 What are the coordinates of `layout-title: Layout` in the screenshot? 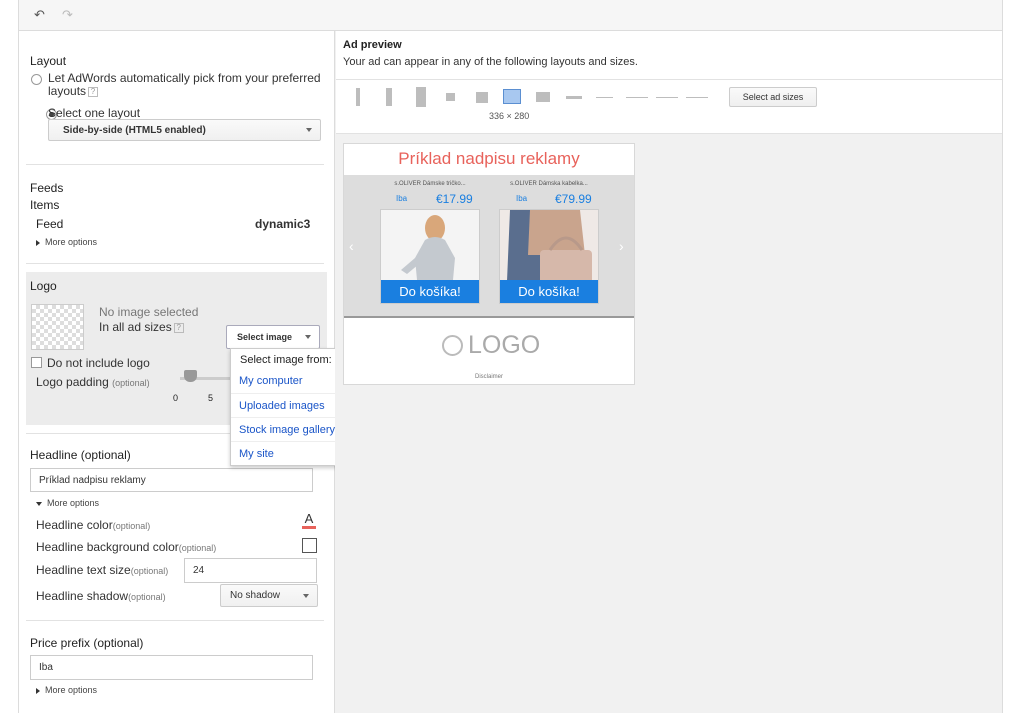 It's located at (48, 61).